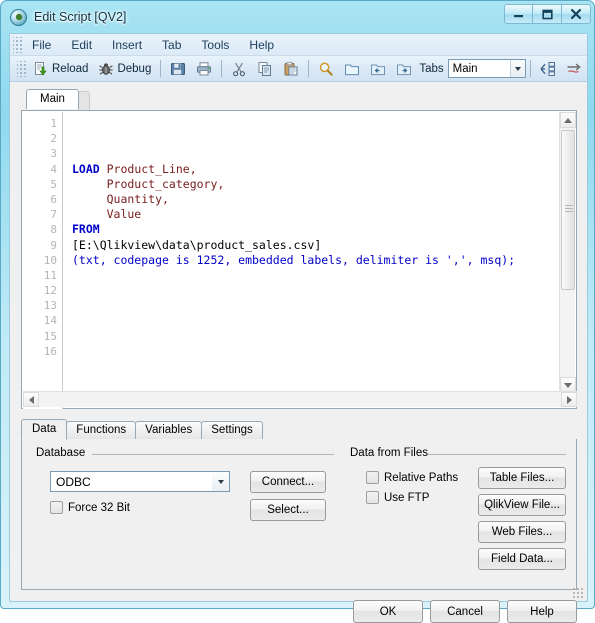 The height and width of the screenshot is (623, 595). What do you see at coordinates (569, 399) in the screenshot?
I see `scroll-right-button` at bounding box center [569, 399].